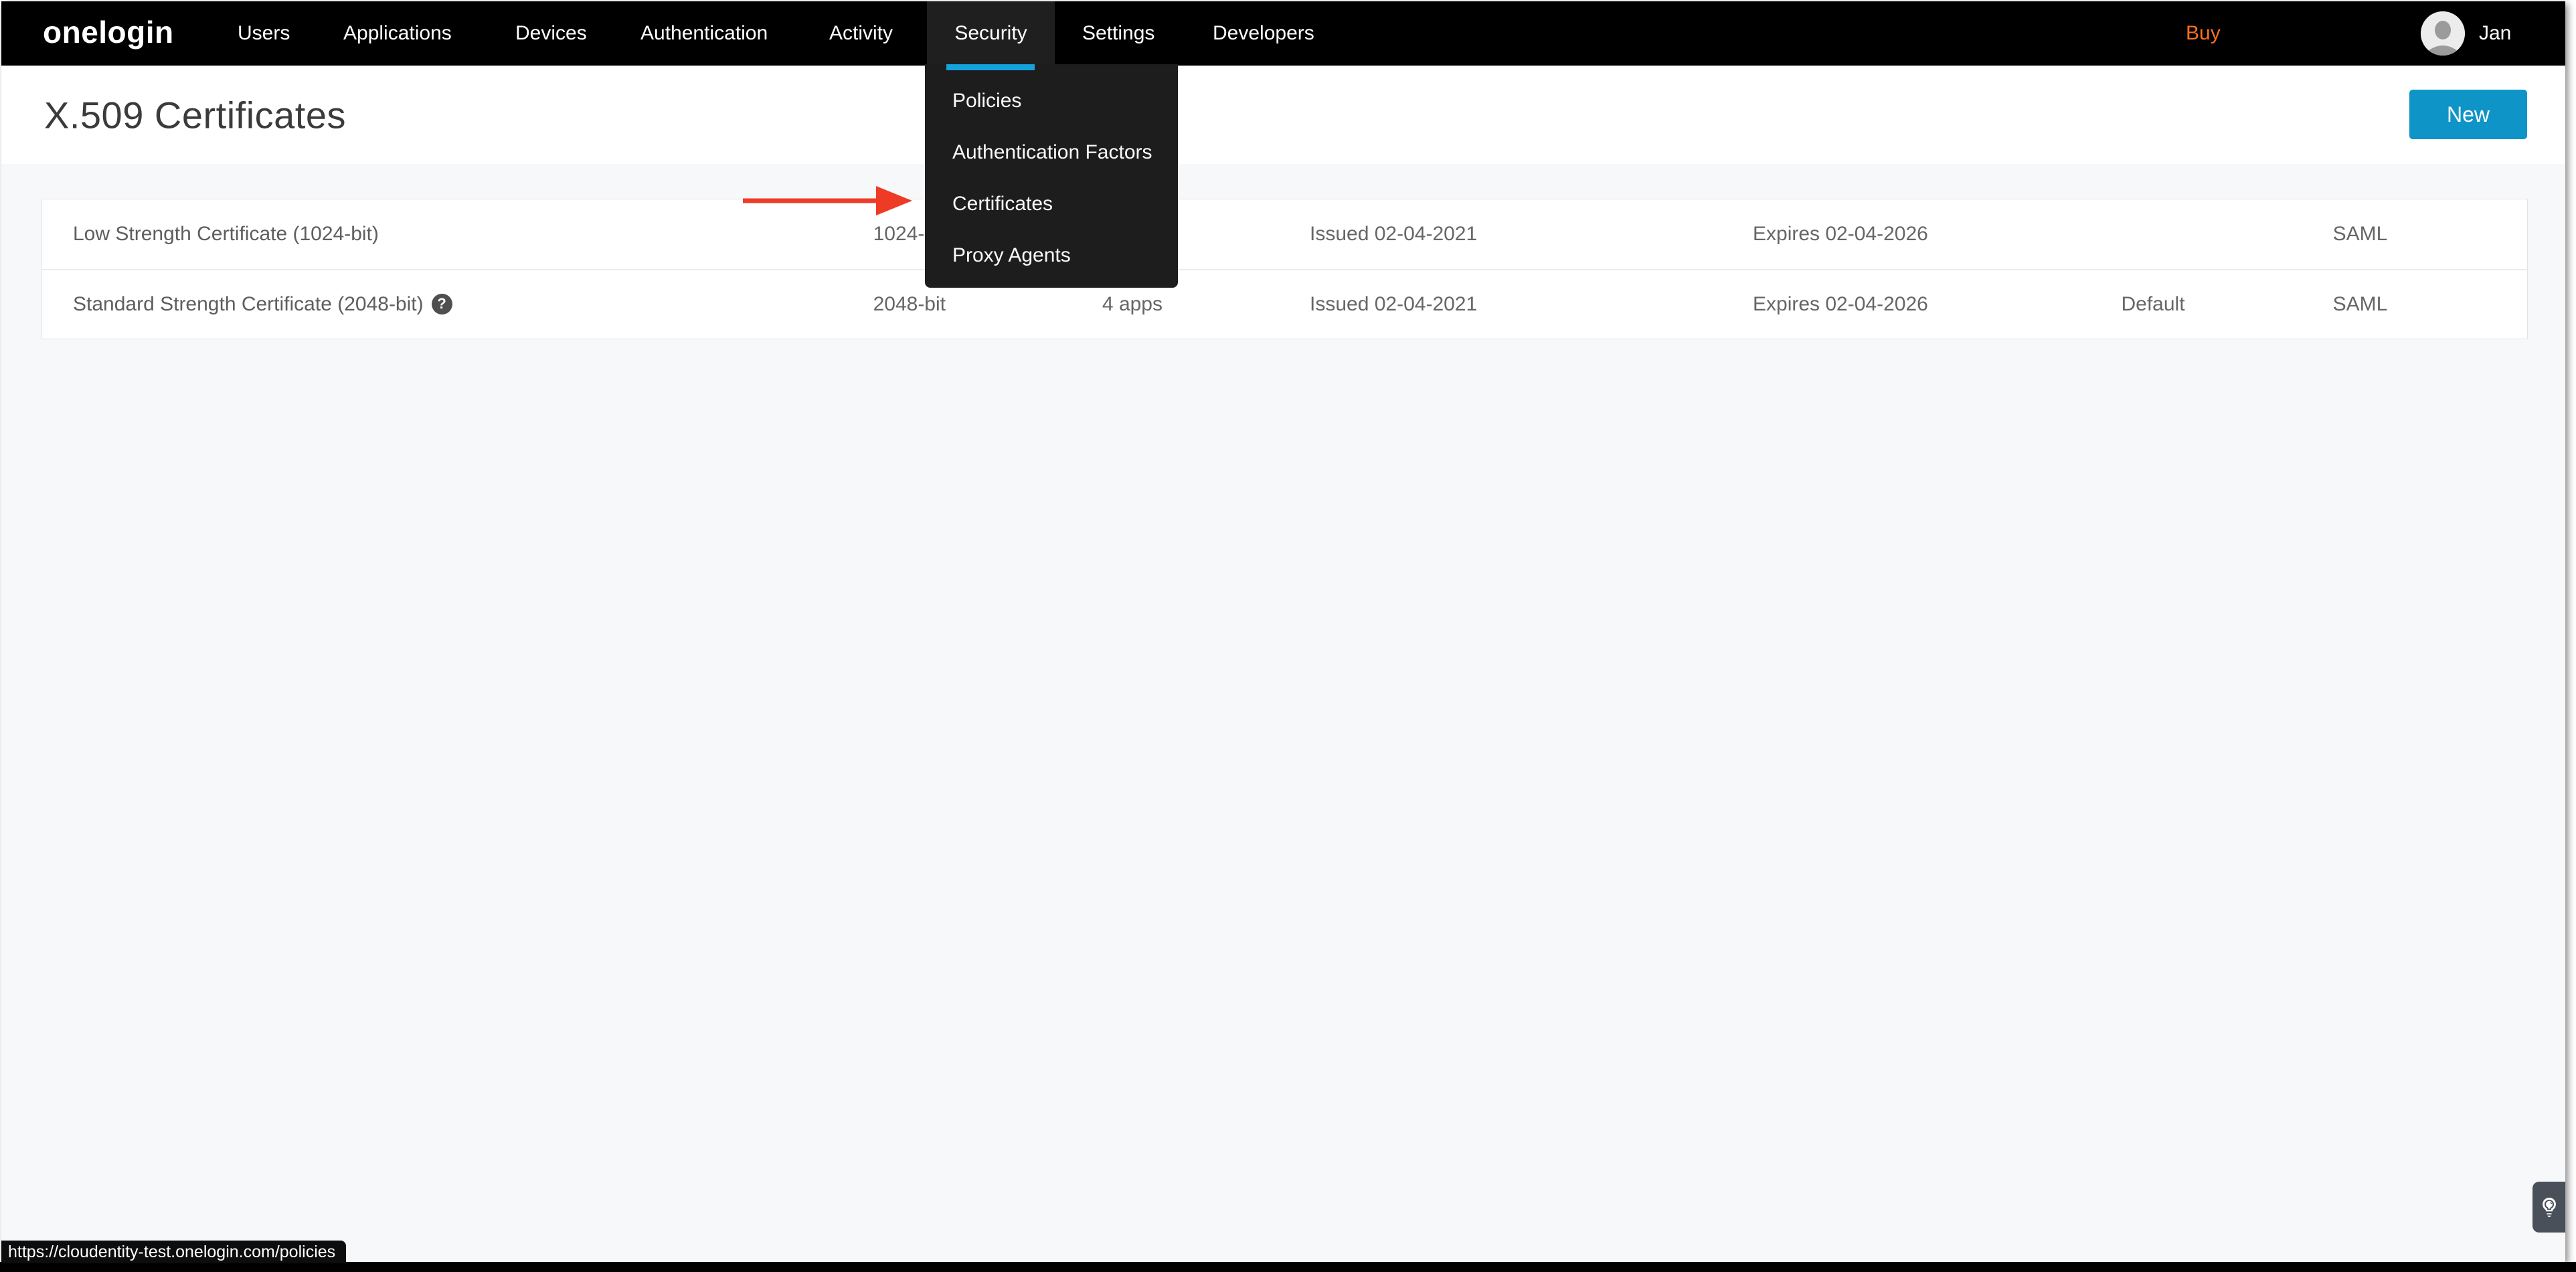 This screenshot has width=2576, height=1272. What do you see at coordinates (226, 234) in the screenshot?
I see `certificate-name: Low Strength Certificate (1024-bit)` at bounding box center [226, 234].